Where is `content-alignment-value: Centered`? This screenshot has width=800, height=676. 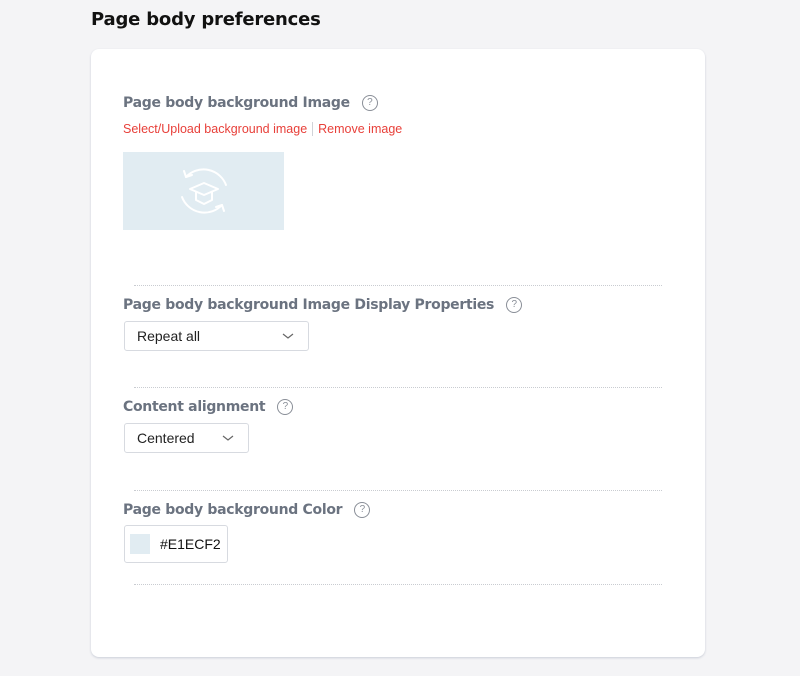 content-alignment-value: Centered is located at coordinates (166, 438).